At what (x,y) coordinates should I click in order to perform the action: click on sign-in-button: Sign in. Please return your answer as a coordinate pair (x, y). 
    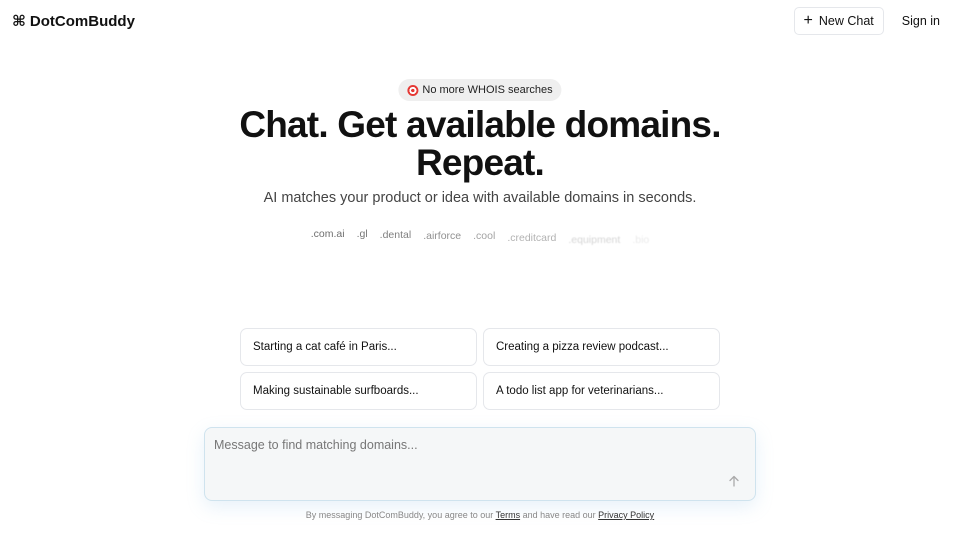
    Looking at the image, I should click on (921, 21).